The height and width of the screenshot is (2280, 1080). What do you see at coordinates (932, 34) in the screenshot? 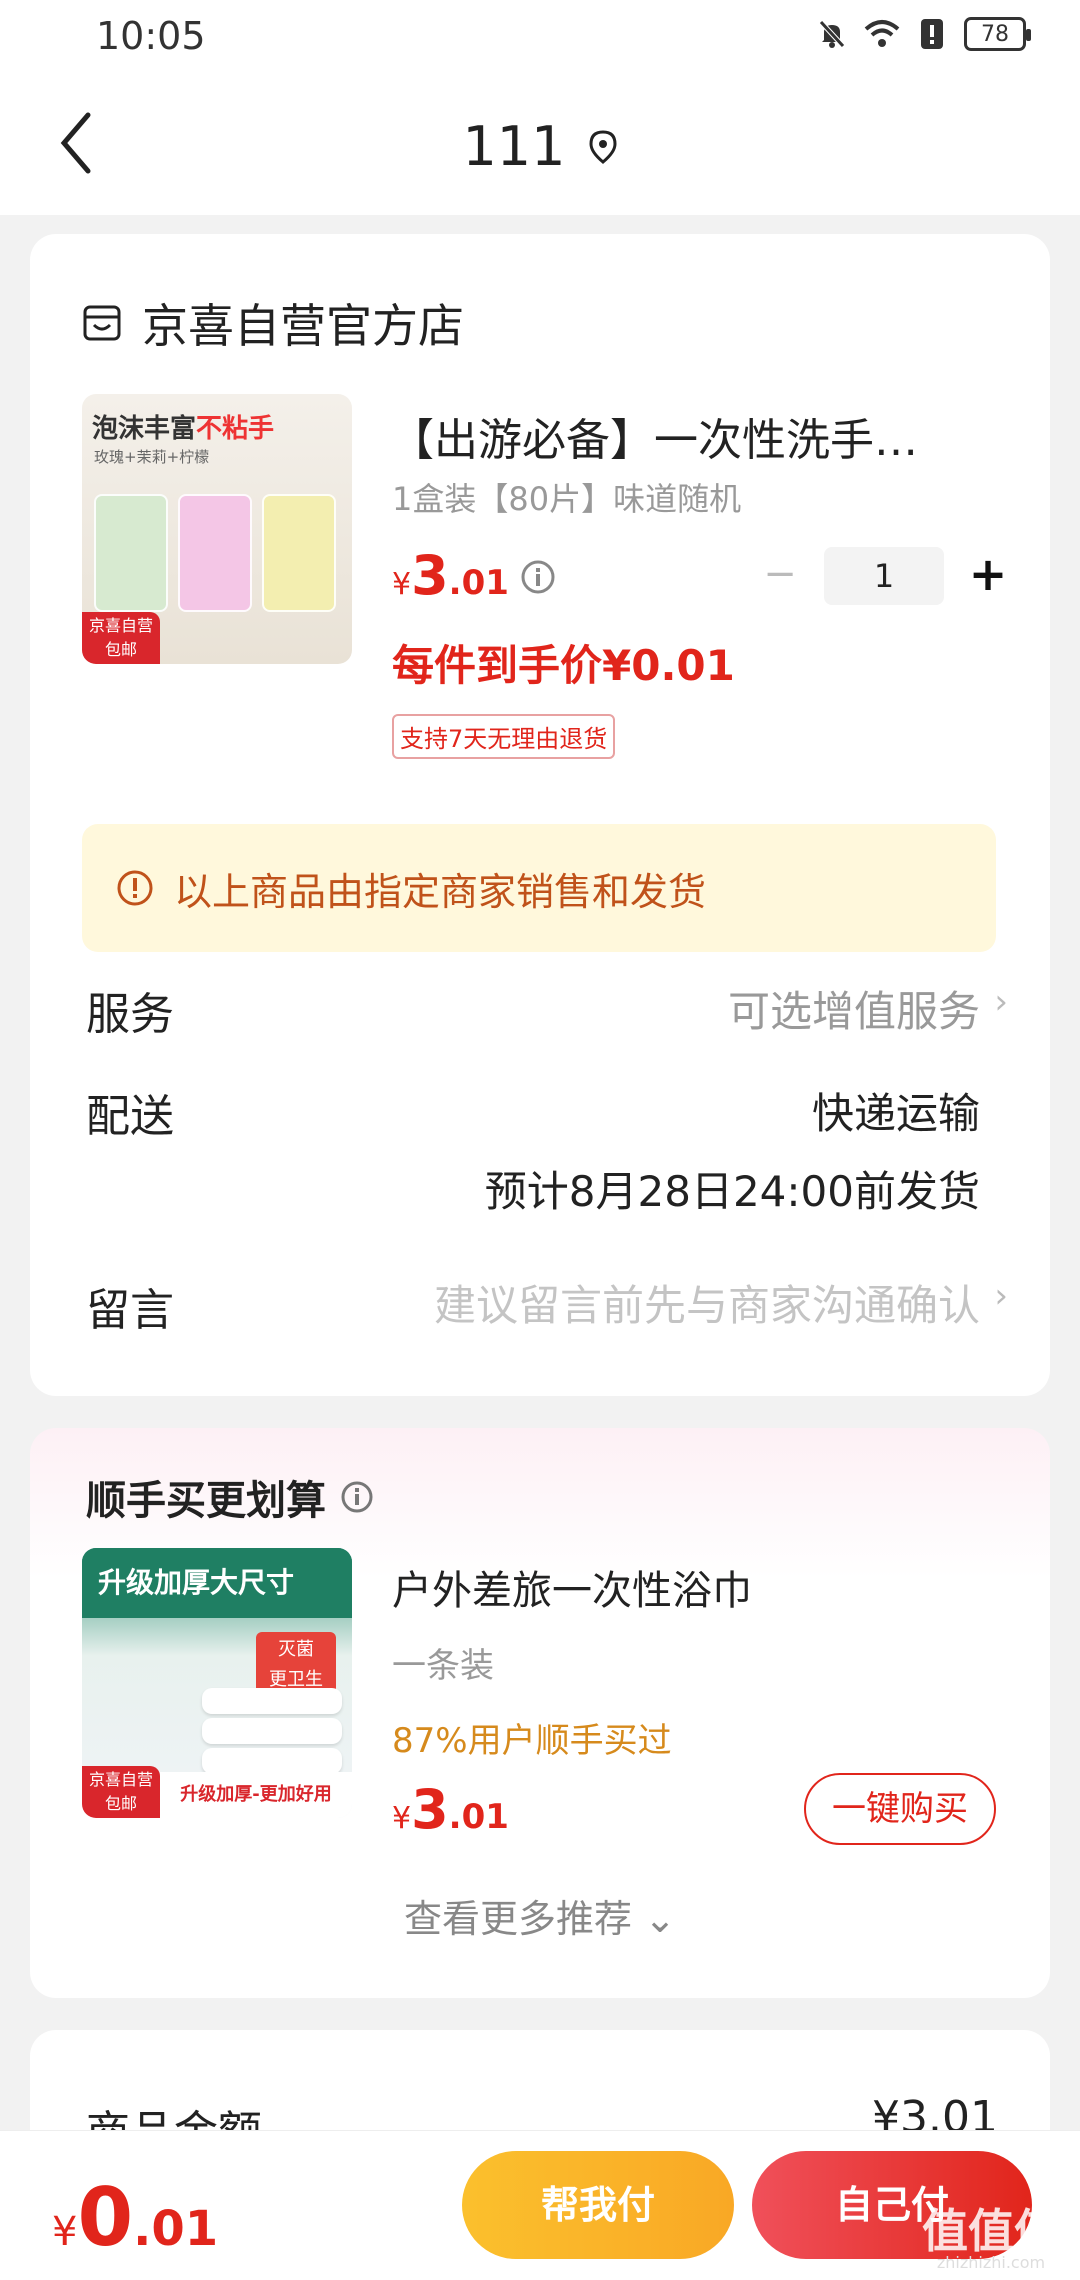
I see `sim-alert-icon` at bounding box center [932, 34].